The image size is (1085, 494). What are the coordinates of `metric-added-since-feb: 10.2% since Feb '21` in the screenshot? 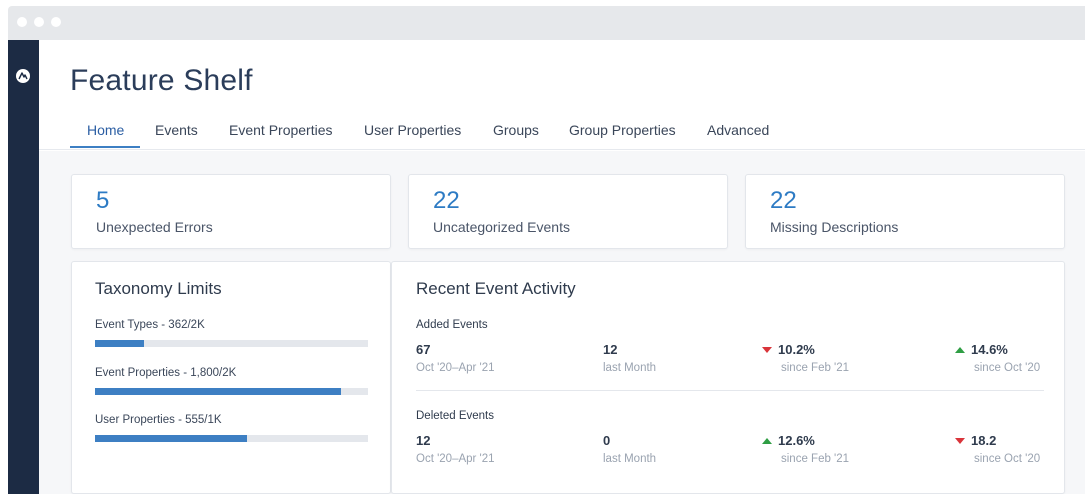 It's located at (805, 358).